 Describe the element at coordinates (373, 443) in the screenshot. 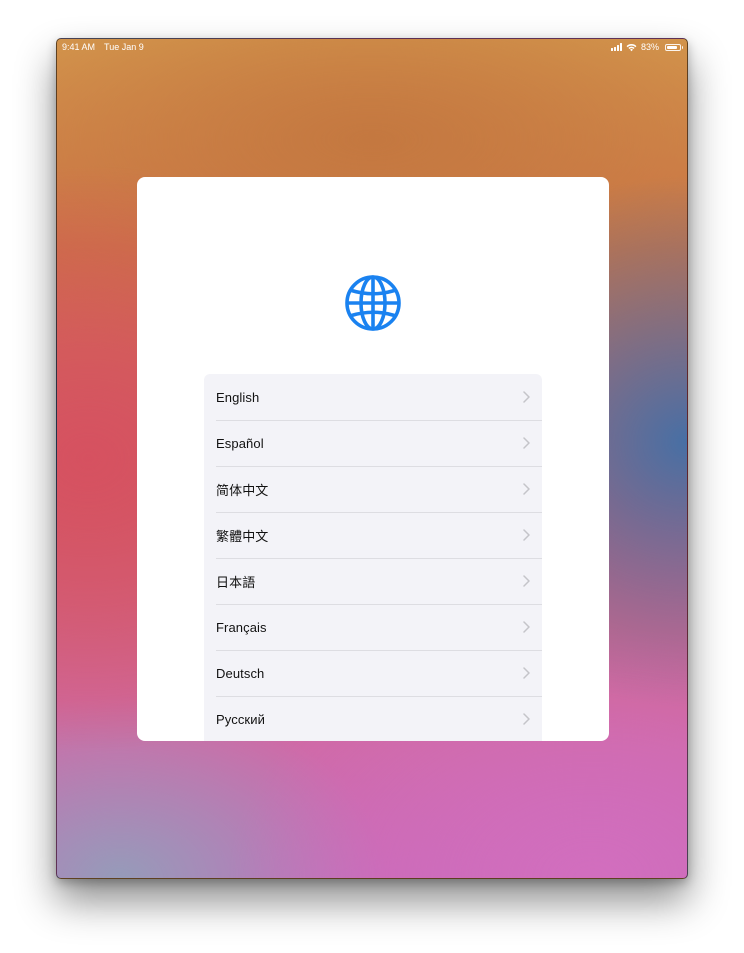

I see `language-item-espanol: Español` at that location.